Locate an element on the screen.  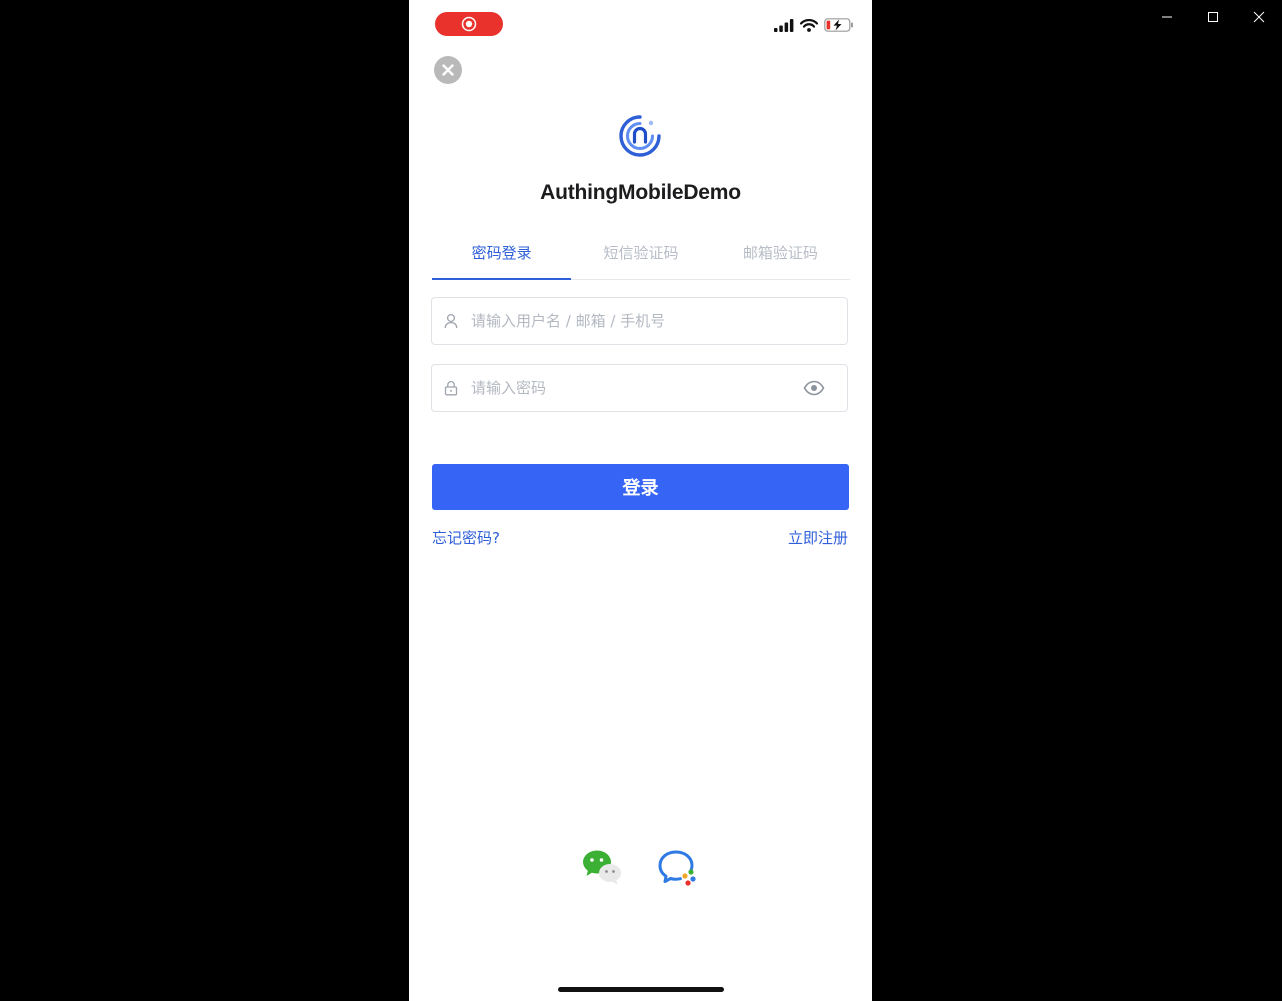
tab-email-code: 邮箱验证码 is located at coordinates (780, 257).